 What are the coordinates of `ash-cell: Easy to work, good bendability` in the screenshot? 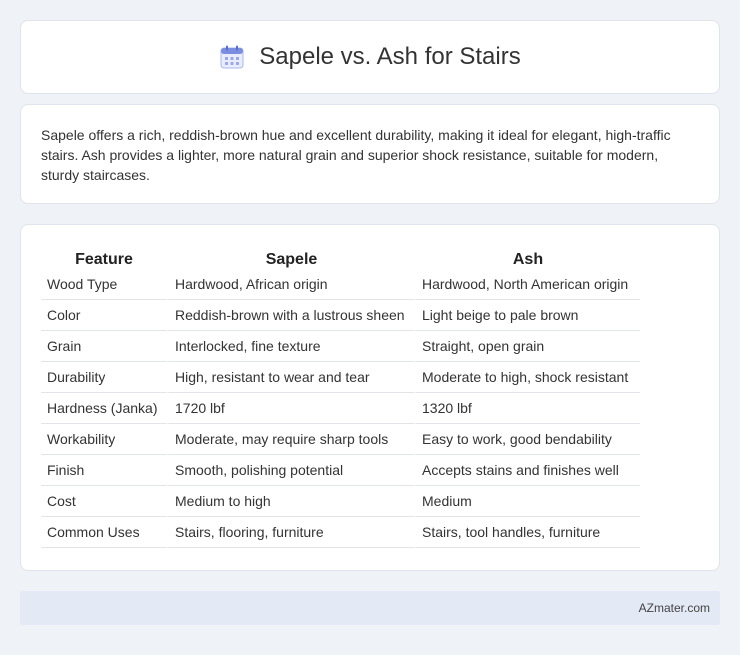 It's located at (527, 439).